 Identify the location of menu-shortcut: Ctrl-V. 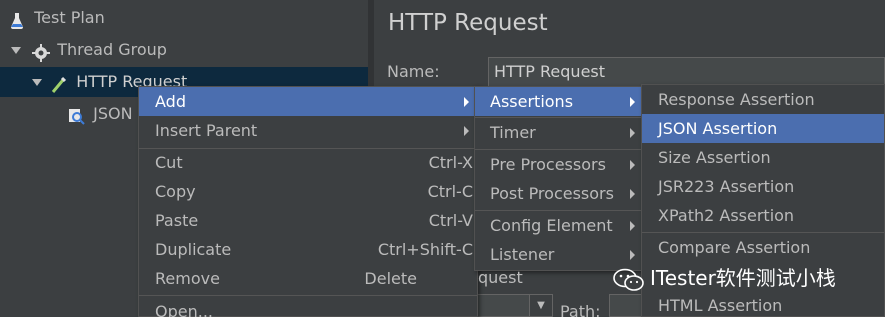
(450, 220).